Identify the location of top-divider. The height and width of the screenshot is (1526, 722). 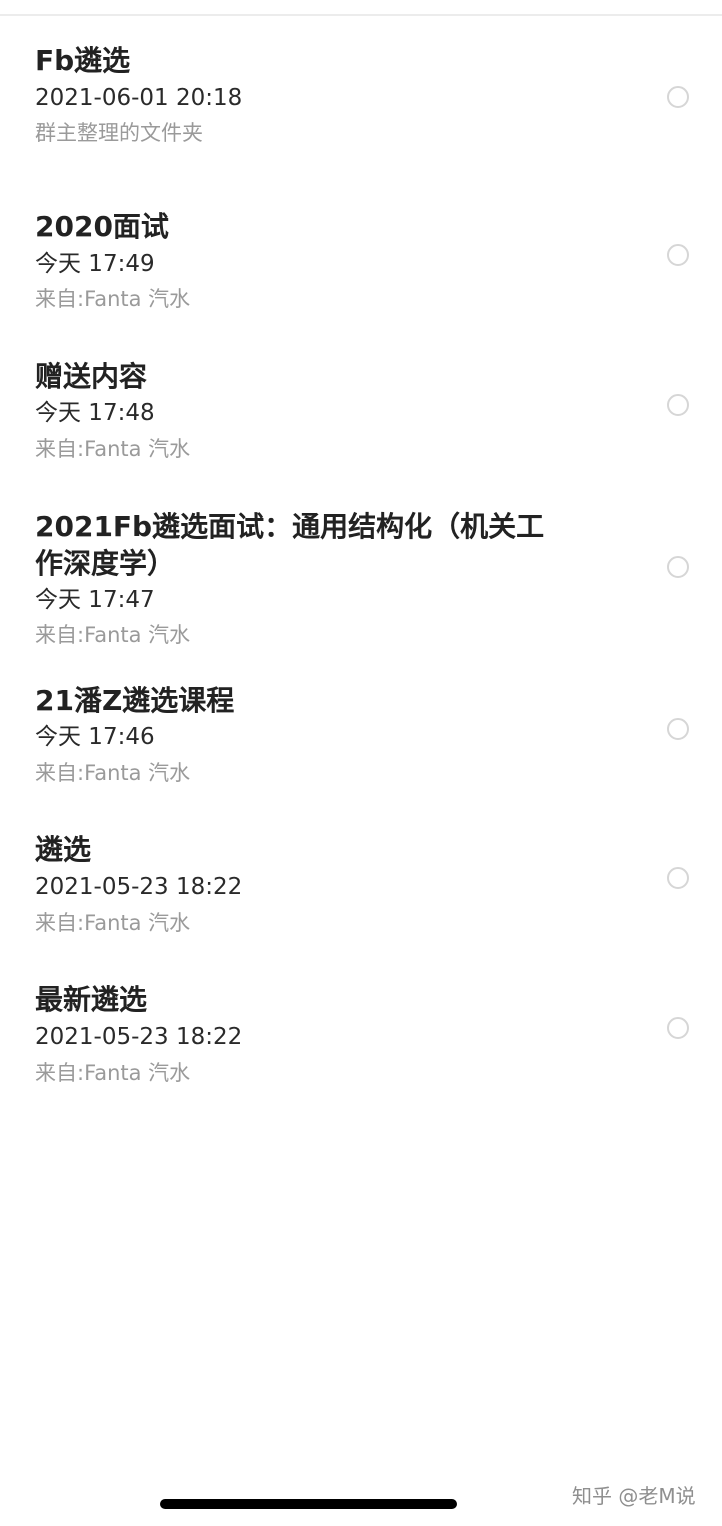
(361, 15).